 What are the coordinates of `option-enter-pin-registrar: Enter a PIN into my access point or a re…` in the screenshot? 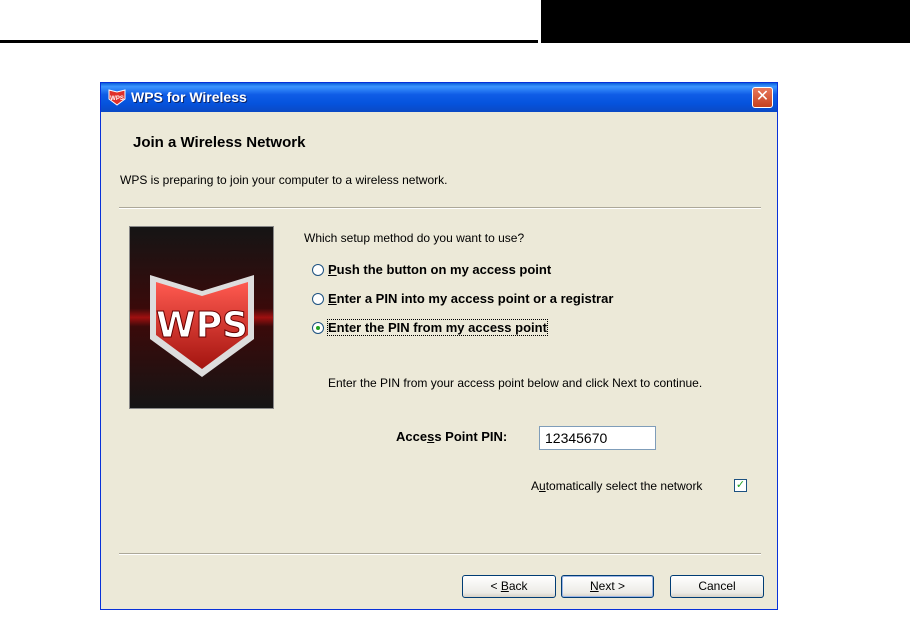 It's located at (462, 299).